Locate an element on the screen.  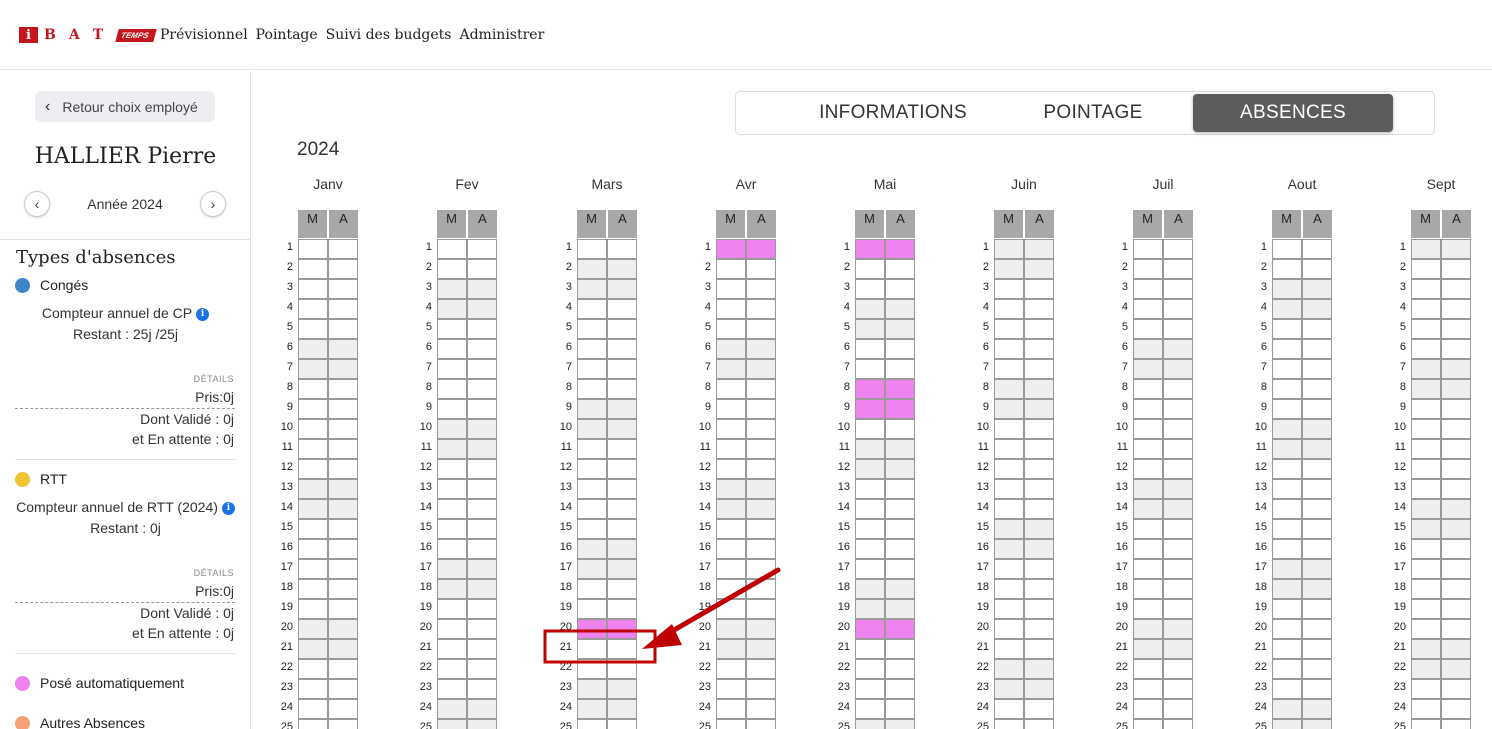
nav-administrer: Administrer is located at coordinates (501, 35).